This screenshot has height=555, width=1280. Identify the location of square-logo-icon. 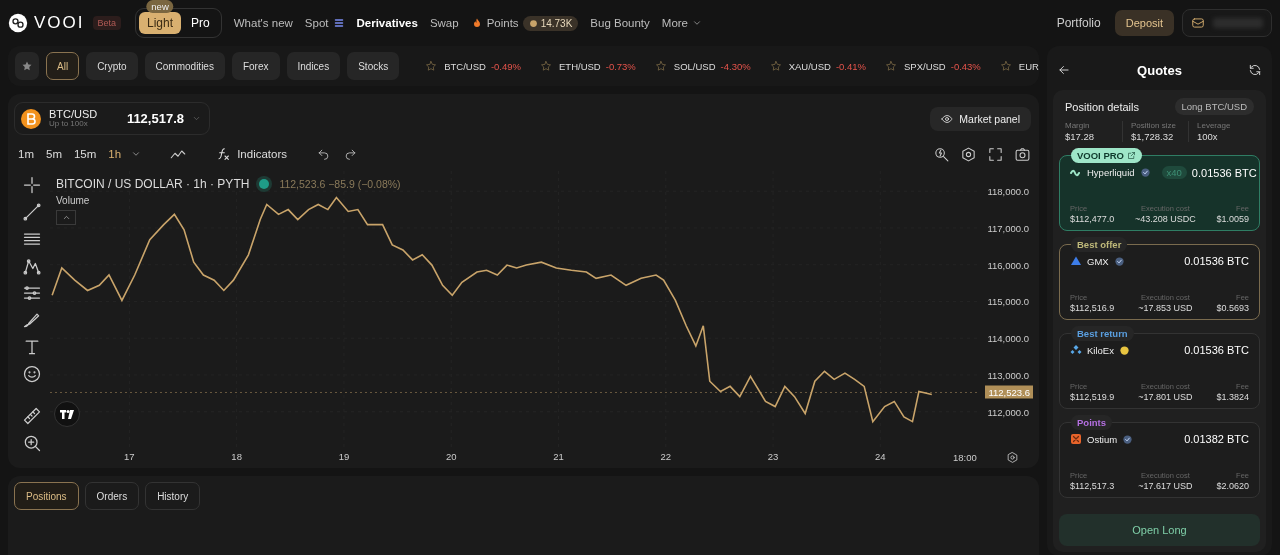
(1076, 439).